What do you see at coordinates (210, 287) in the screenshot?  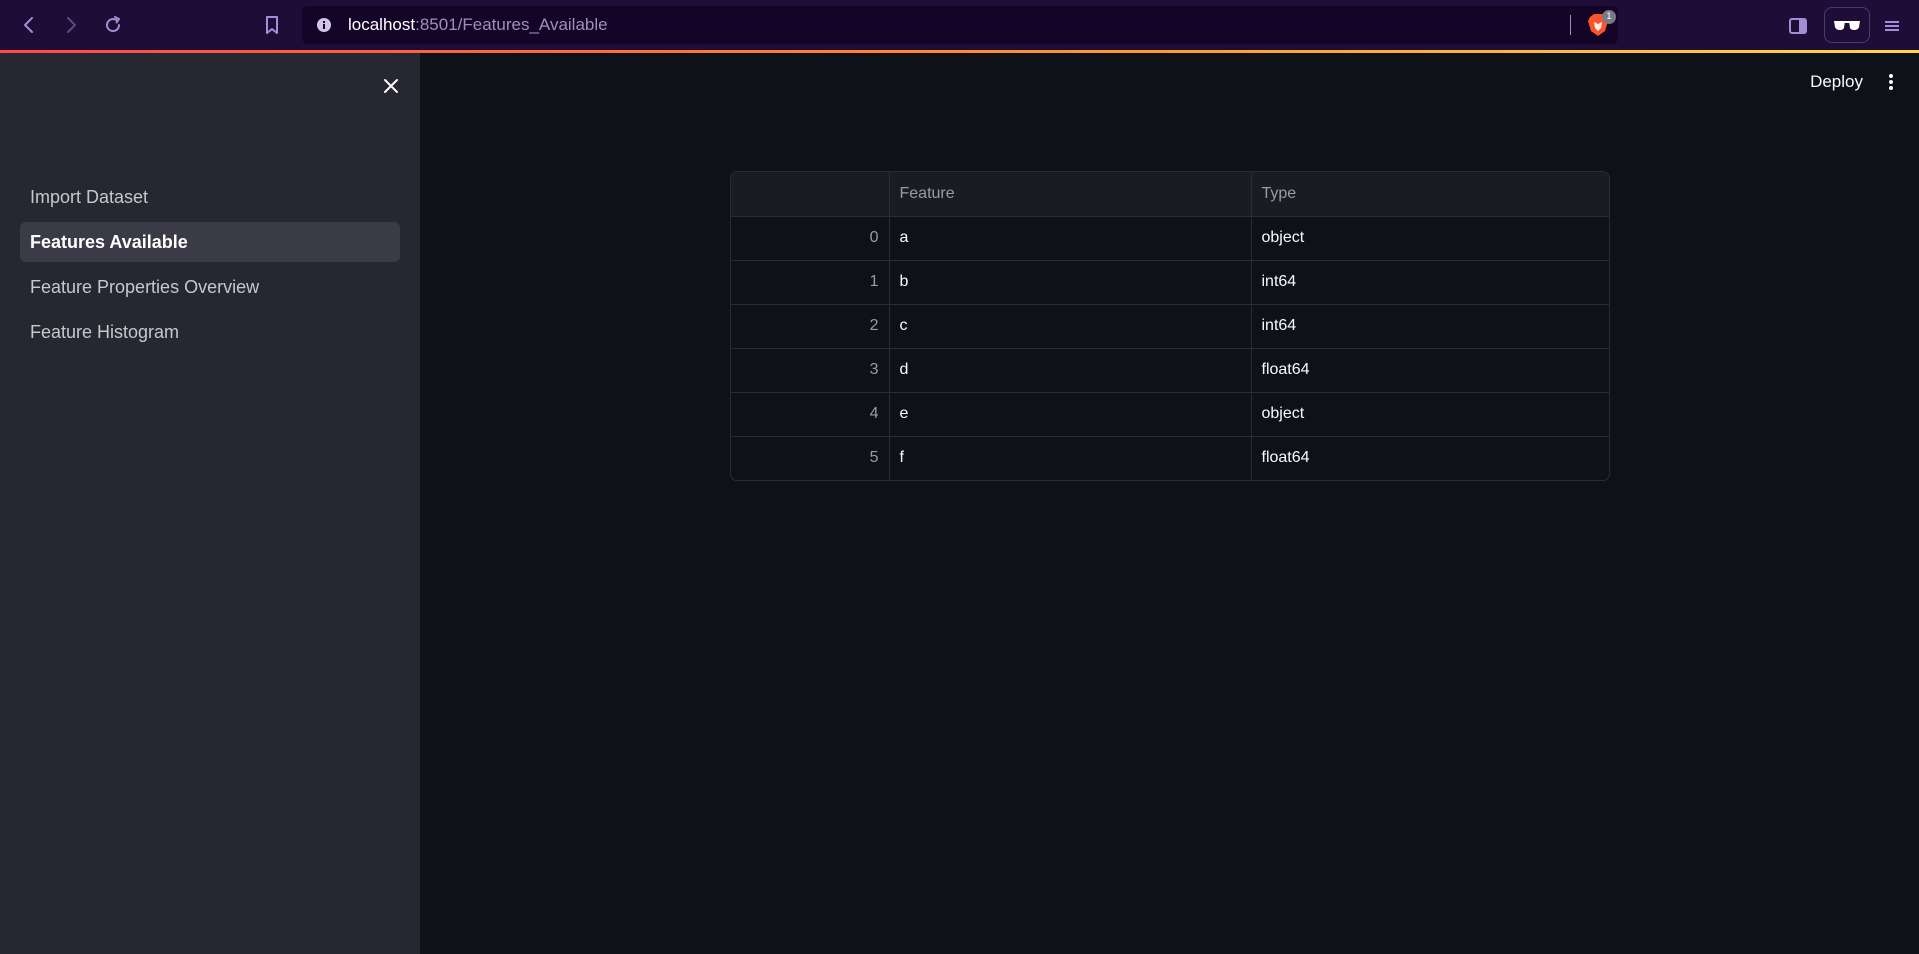 I see `sidebar-item-feature-properties-overview: Feature Properties Overview` at bounding box center [210, 287].